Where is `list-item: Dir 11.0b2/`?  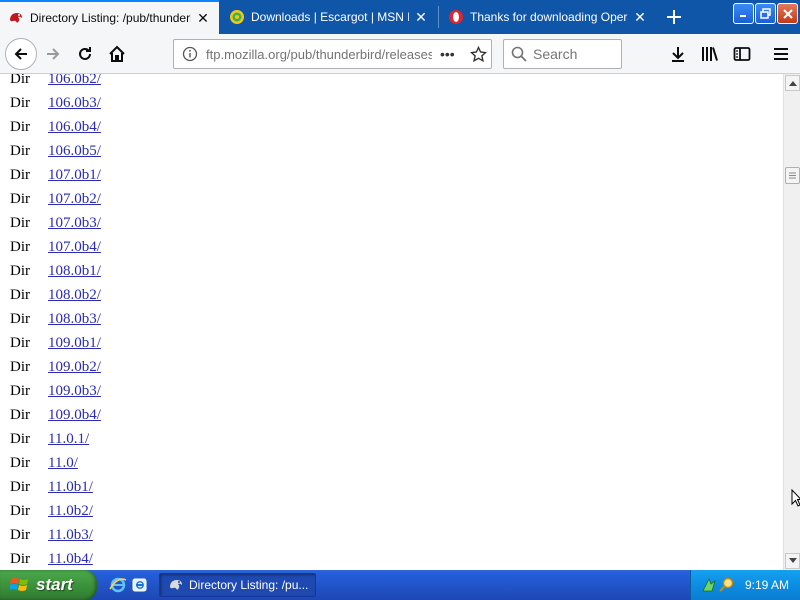 list-item: Dir 11.0b2/ is located at coordinates (300, 515).